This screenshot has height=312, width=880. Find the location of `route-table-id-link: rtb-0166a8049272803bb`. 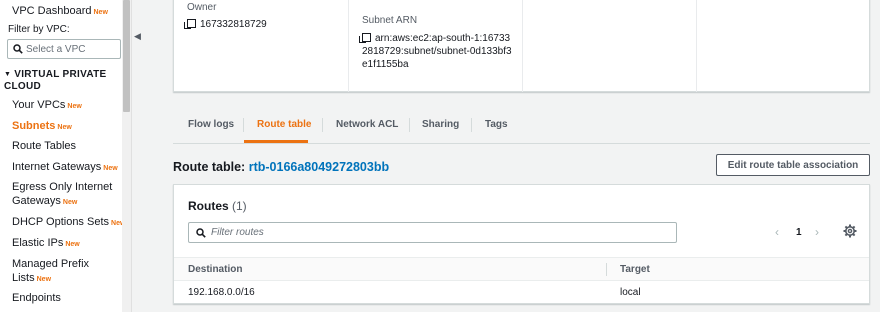

route-table-id-link: rtb-0166a8049272803bb is located at coordinates (319, 167).